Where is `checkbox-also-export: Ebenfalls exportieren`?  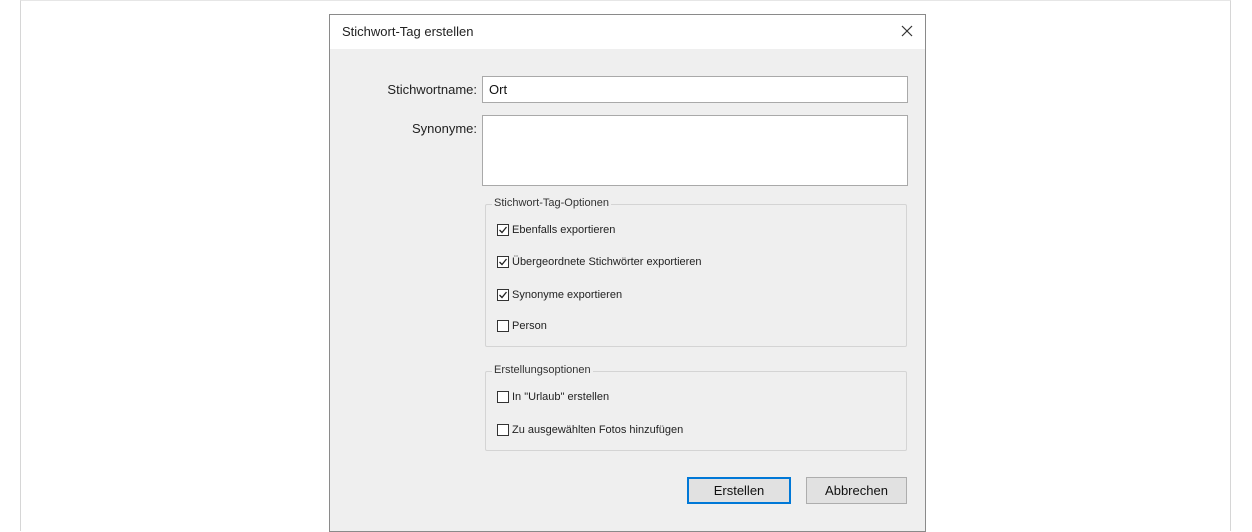 checkbox-also-export: Ebenfalls exportieren is located at coordinates (556, 230).